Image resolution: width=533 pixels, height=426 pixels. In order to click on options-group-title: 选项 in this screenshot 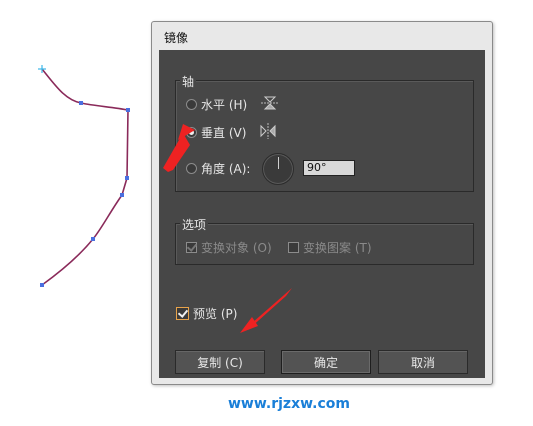, I will do `click(194, 224)`.